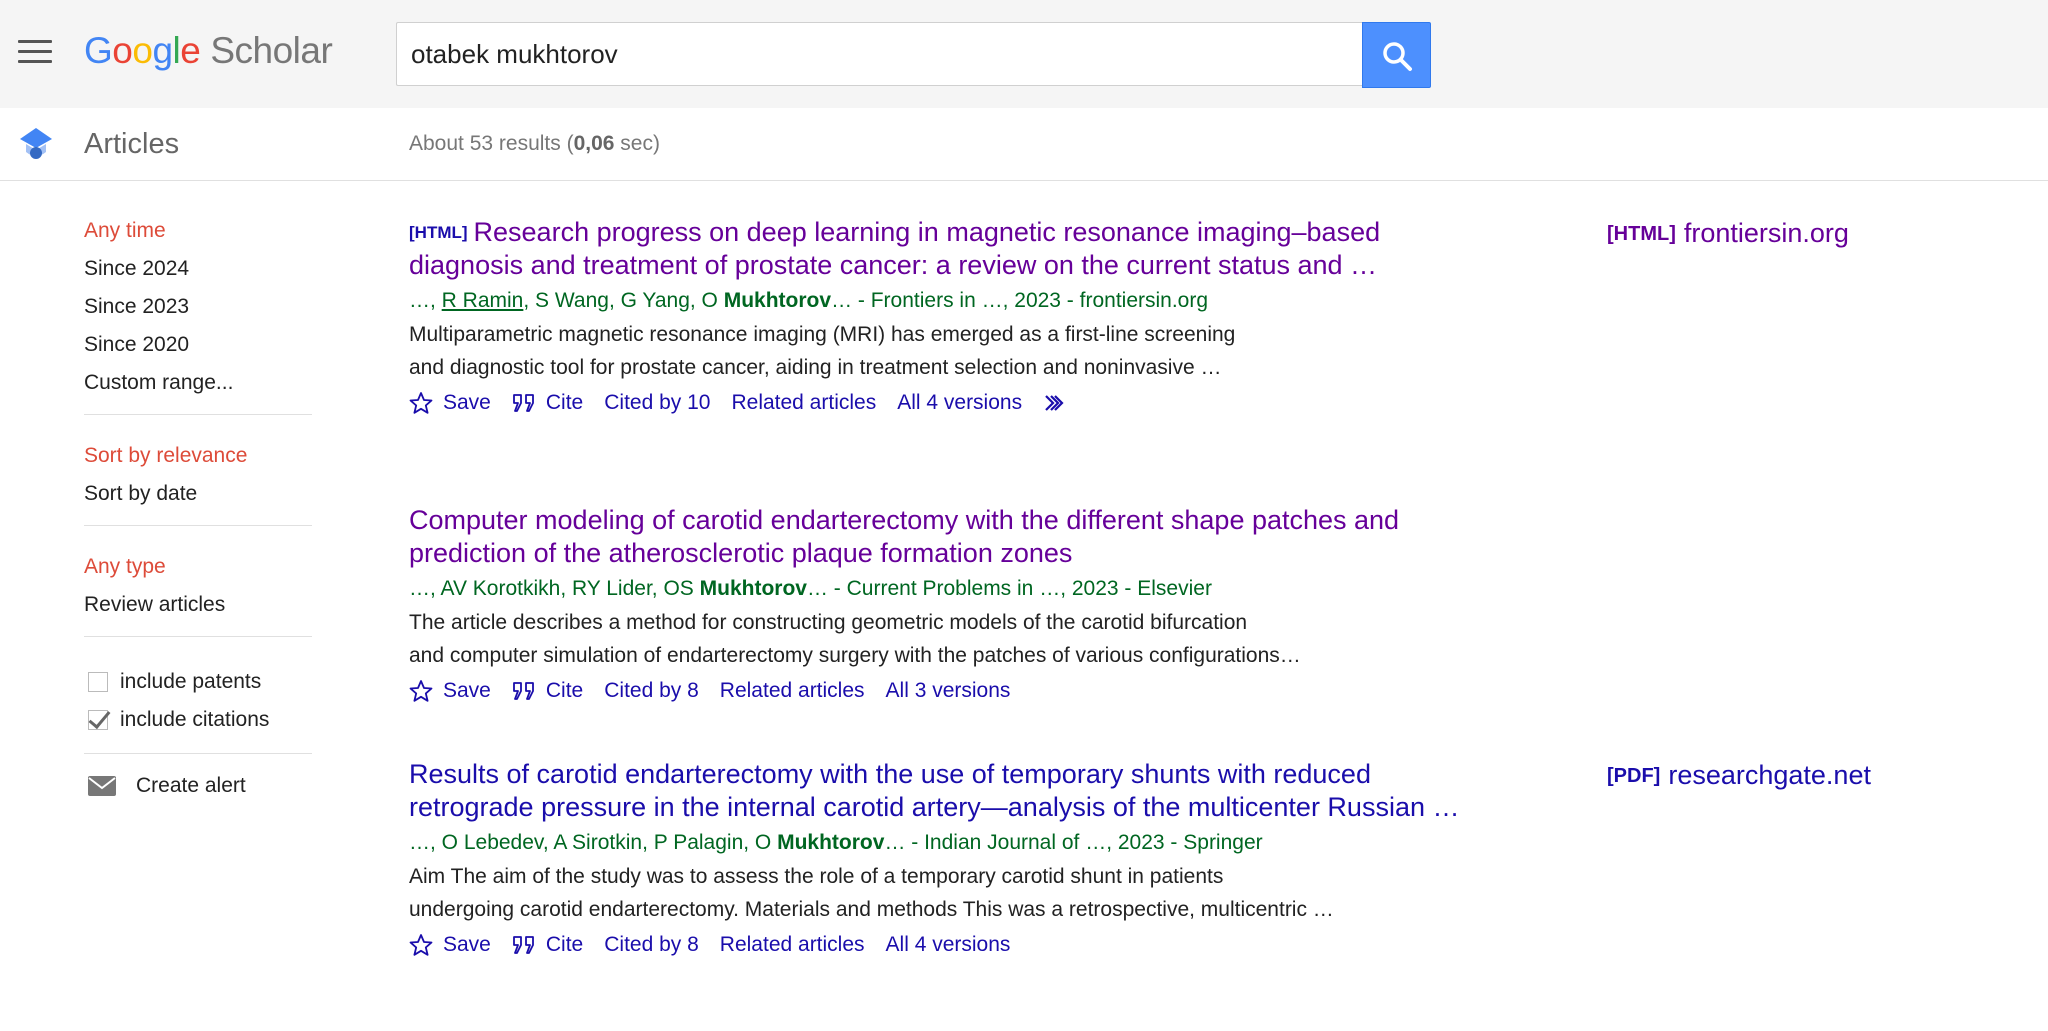 The width and height of the screenshot is (2048, 1031). Describe the element at coordinates (190, 50) in the screenshot. I see `logo-letter: e` at that location.